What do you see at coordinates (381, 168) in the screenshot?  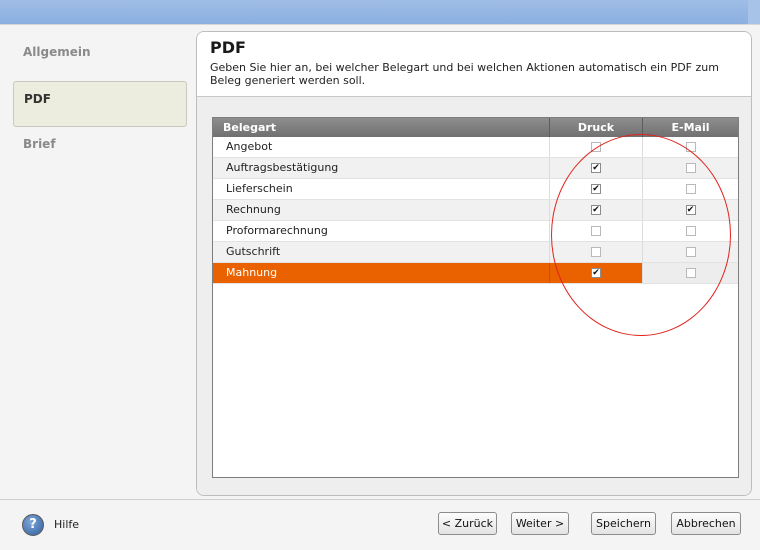 I see `belegart-cell: Auftragsbestätigung` at bounding box center [381, 168].